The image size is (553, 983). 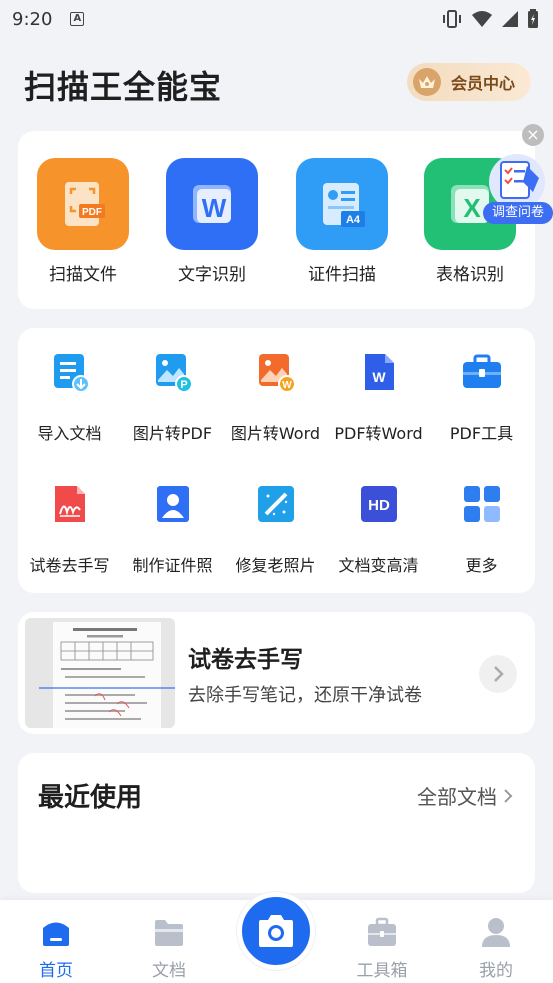 What do you see at coordinates (83, 204) in the screenshot?
I see `scan-pdf-icon: PDF` at bounding box center [83, 204].